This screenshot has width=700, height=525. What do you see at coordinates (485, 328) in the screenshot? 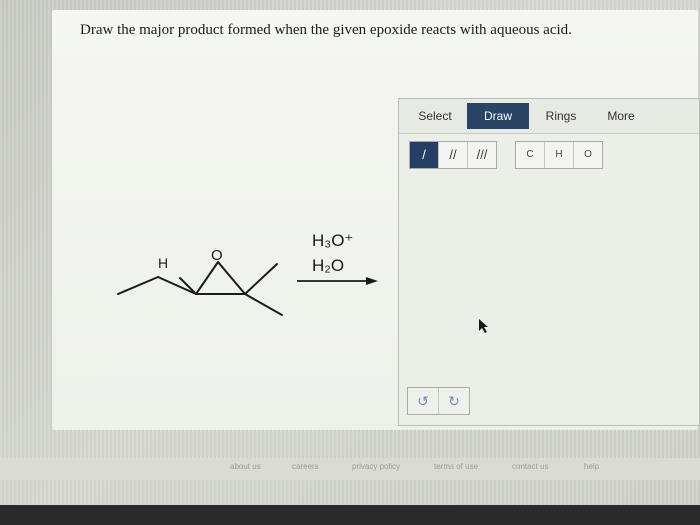
I see `mouse-cursor-icon` at bounding box center [485, 328].